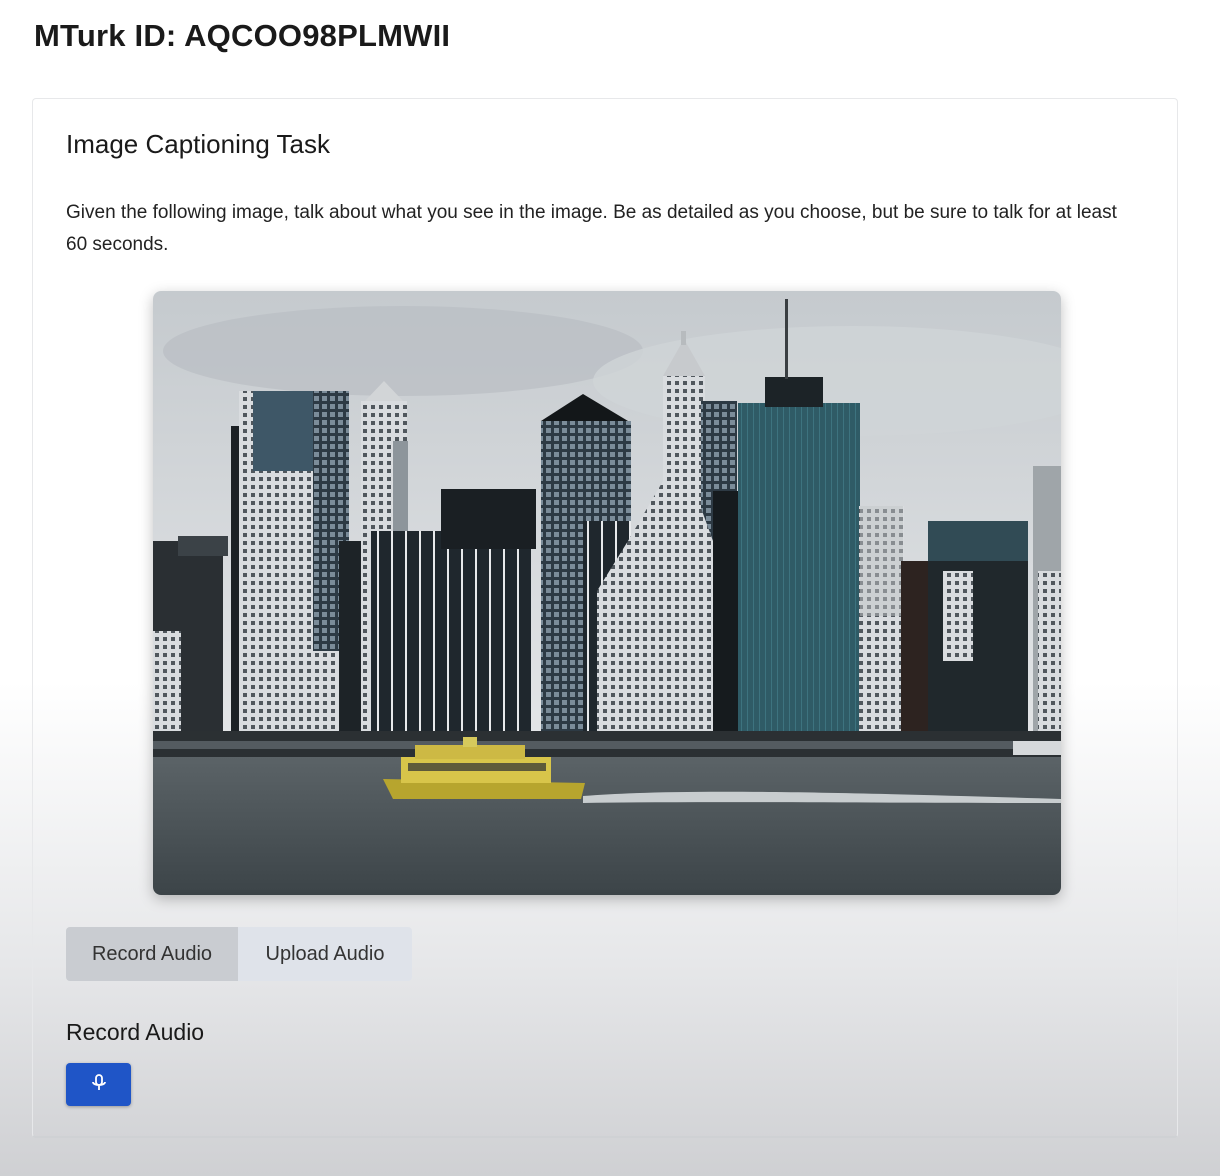 Image resolution: width=1220 pixels, height=1176 pixels. What do you see at coordinates (198, 144) in the screenshot?
I see `task-title: Image Captioning Task` at bounding box center [198, 144].